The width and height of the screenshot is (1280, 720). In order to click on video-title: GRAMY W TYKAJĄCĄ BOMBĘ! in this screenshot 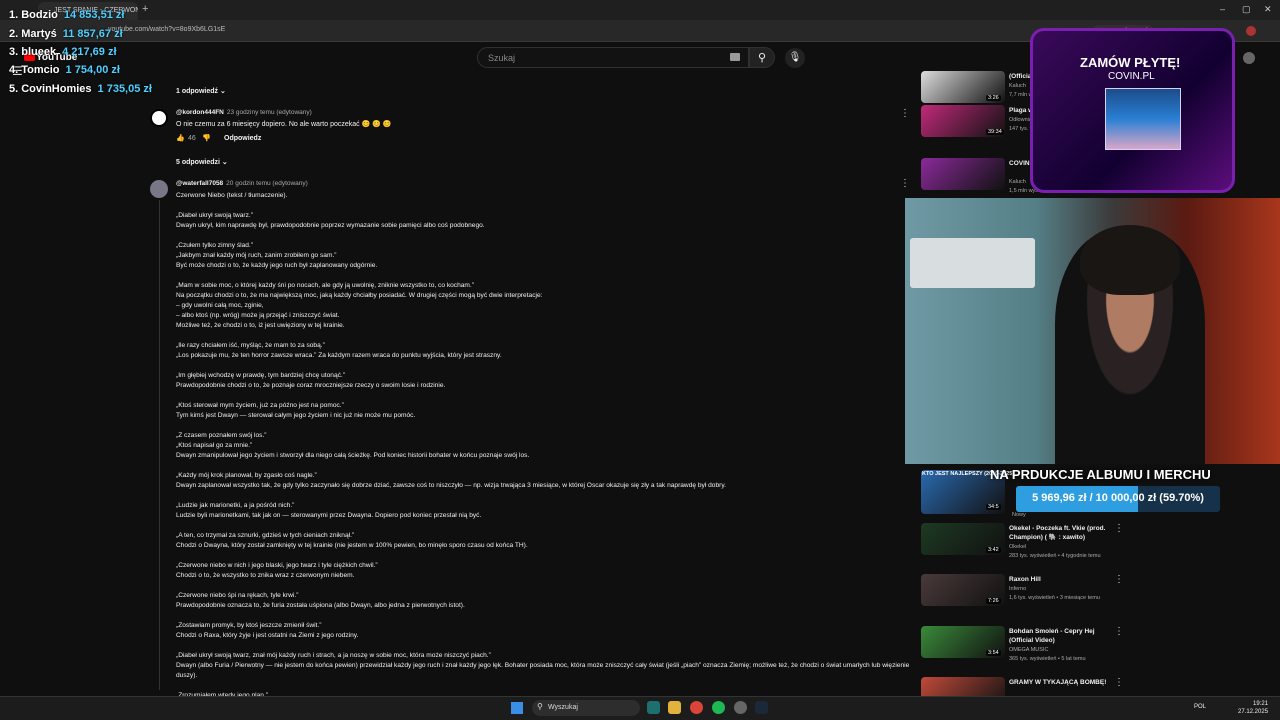, I will do `click(1064, 682)`.